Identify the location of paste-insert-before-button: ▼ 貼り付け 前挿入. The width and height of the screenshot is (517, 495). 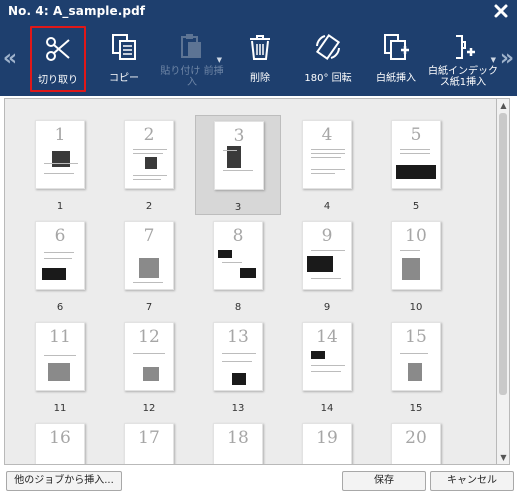
(192, 59).